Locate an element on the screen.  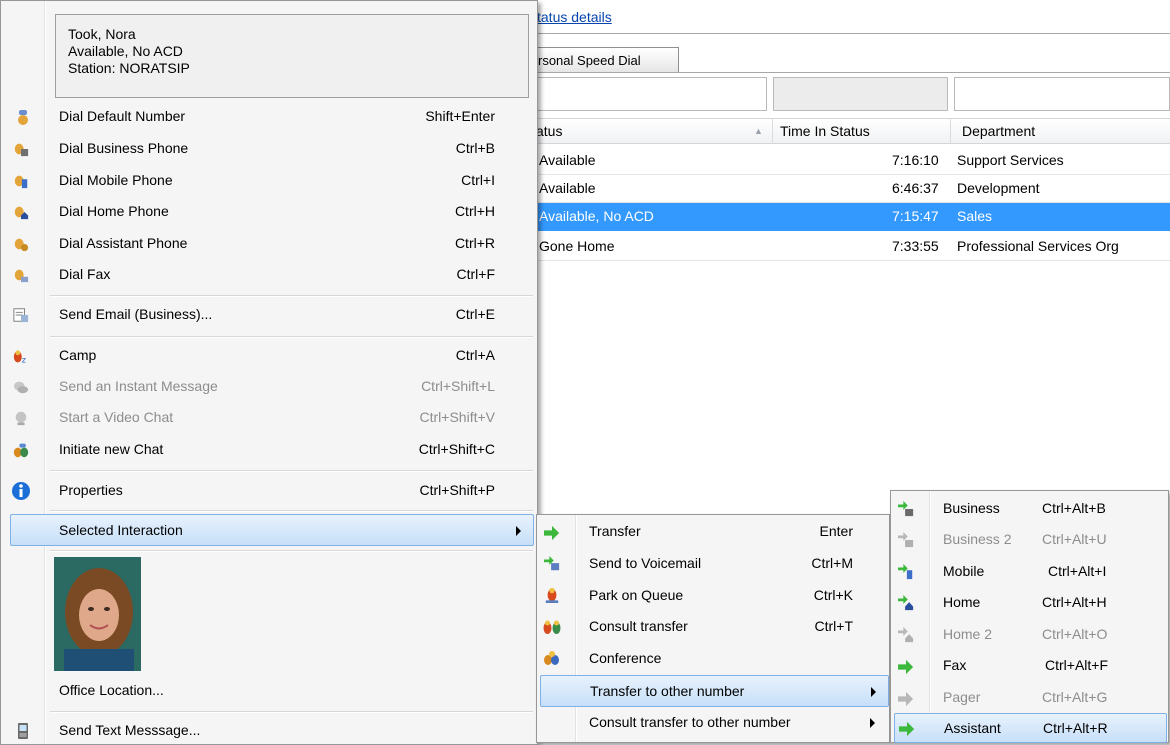
table-row: Available 6:46:37 Development is located at coordinates (850, 189).